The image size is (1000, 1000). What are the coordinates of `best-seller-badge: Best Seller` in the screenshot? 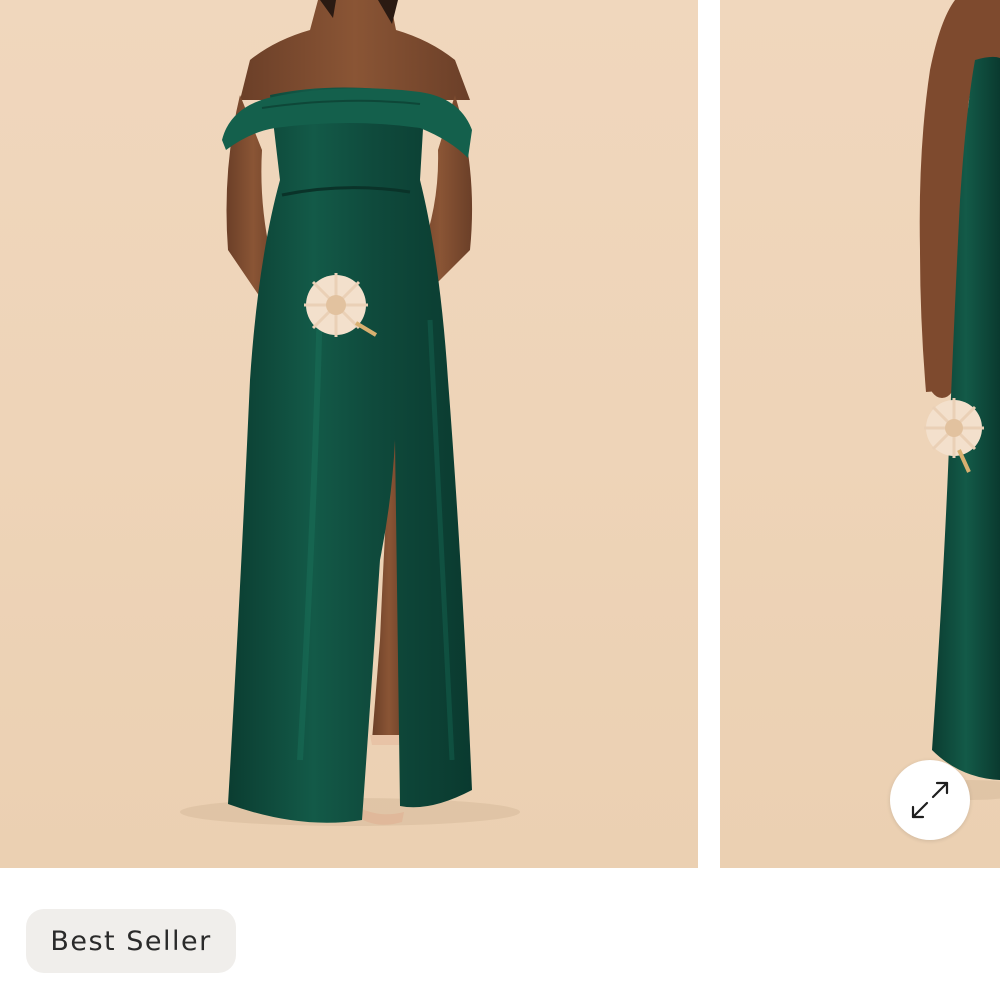 It's located at (131, 941).